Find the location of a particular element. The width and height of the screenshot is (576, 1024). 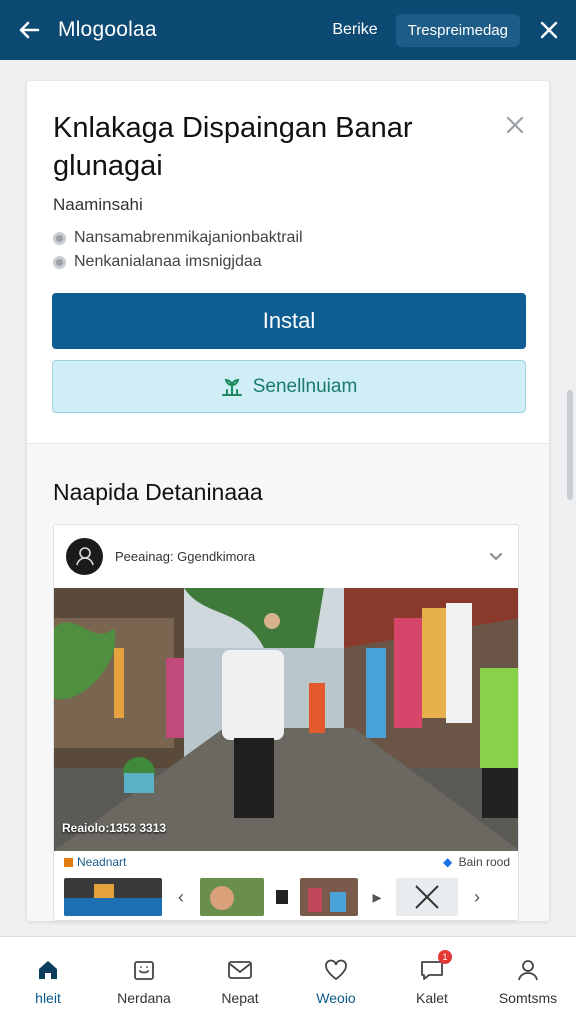

nav-group-left: hleit Nerdana is located at coordinates (96, 980).